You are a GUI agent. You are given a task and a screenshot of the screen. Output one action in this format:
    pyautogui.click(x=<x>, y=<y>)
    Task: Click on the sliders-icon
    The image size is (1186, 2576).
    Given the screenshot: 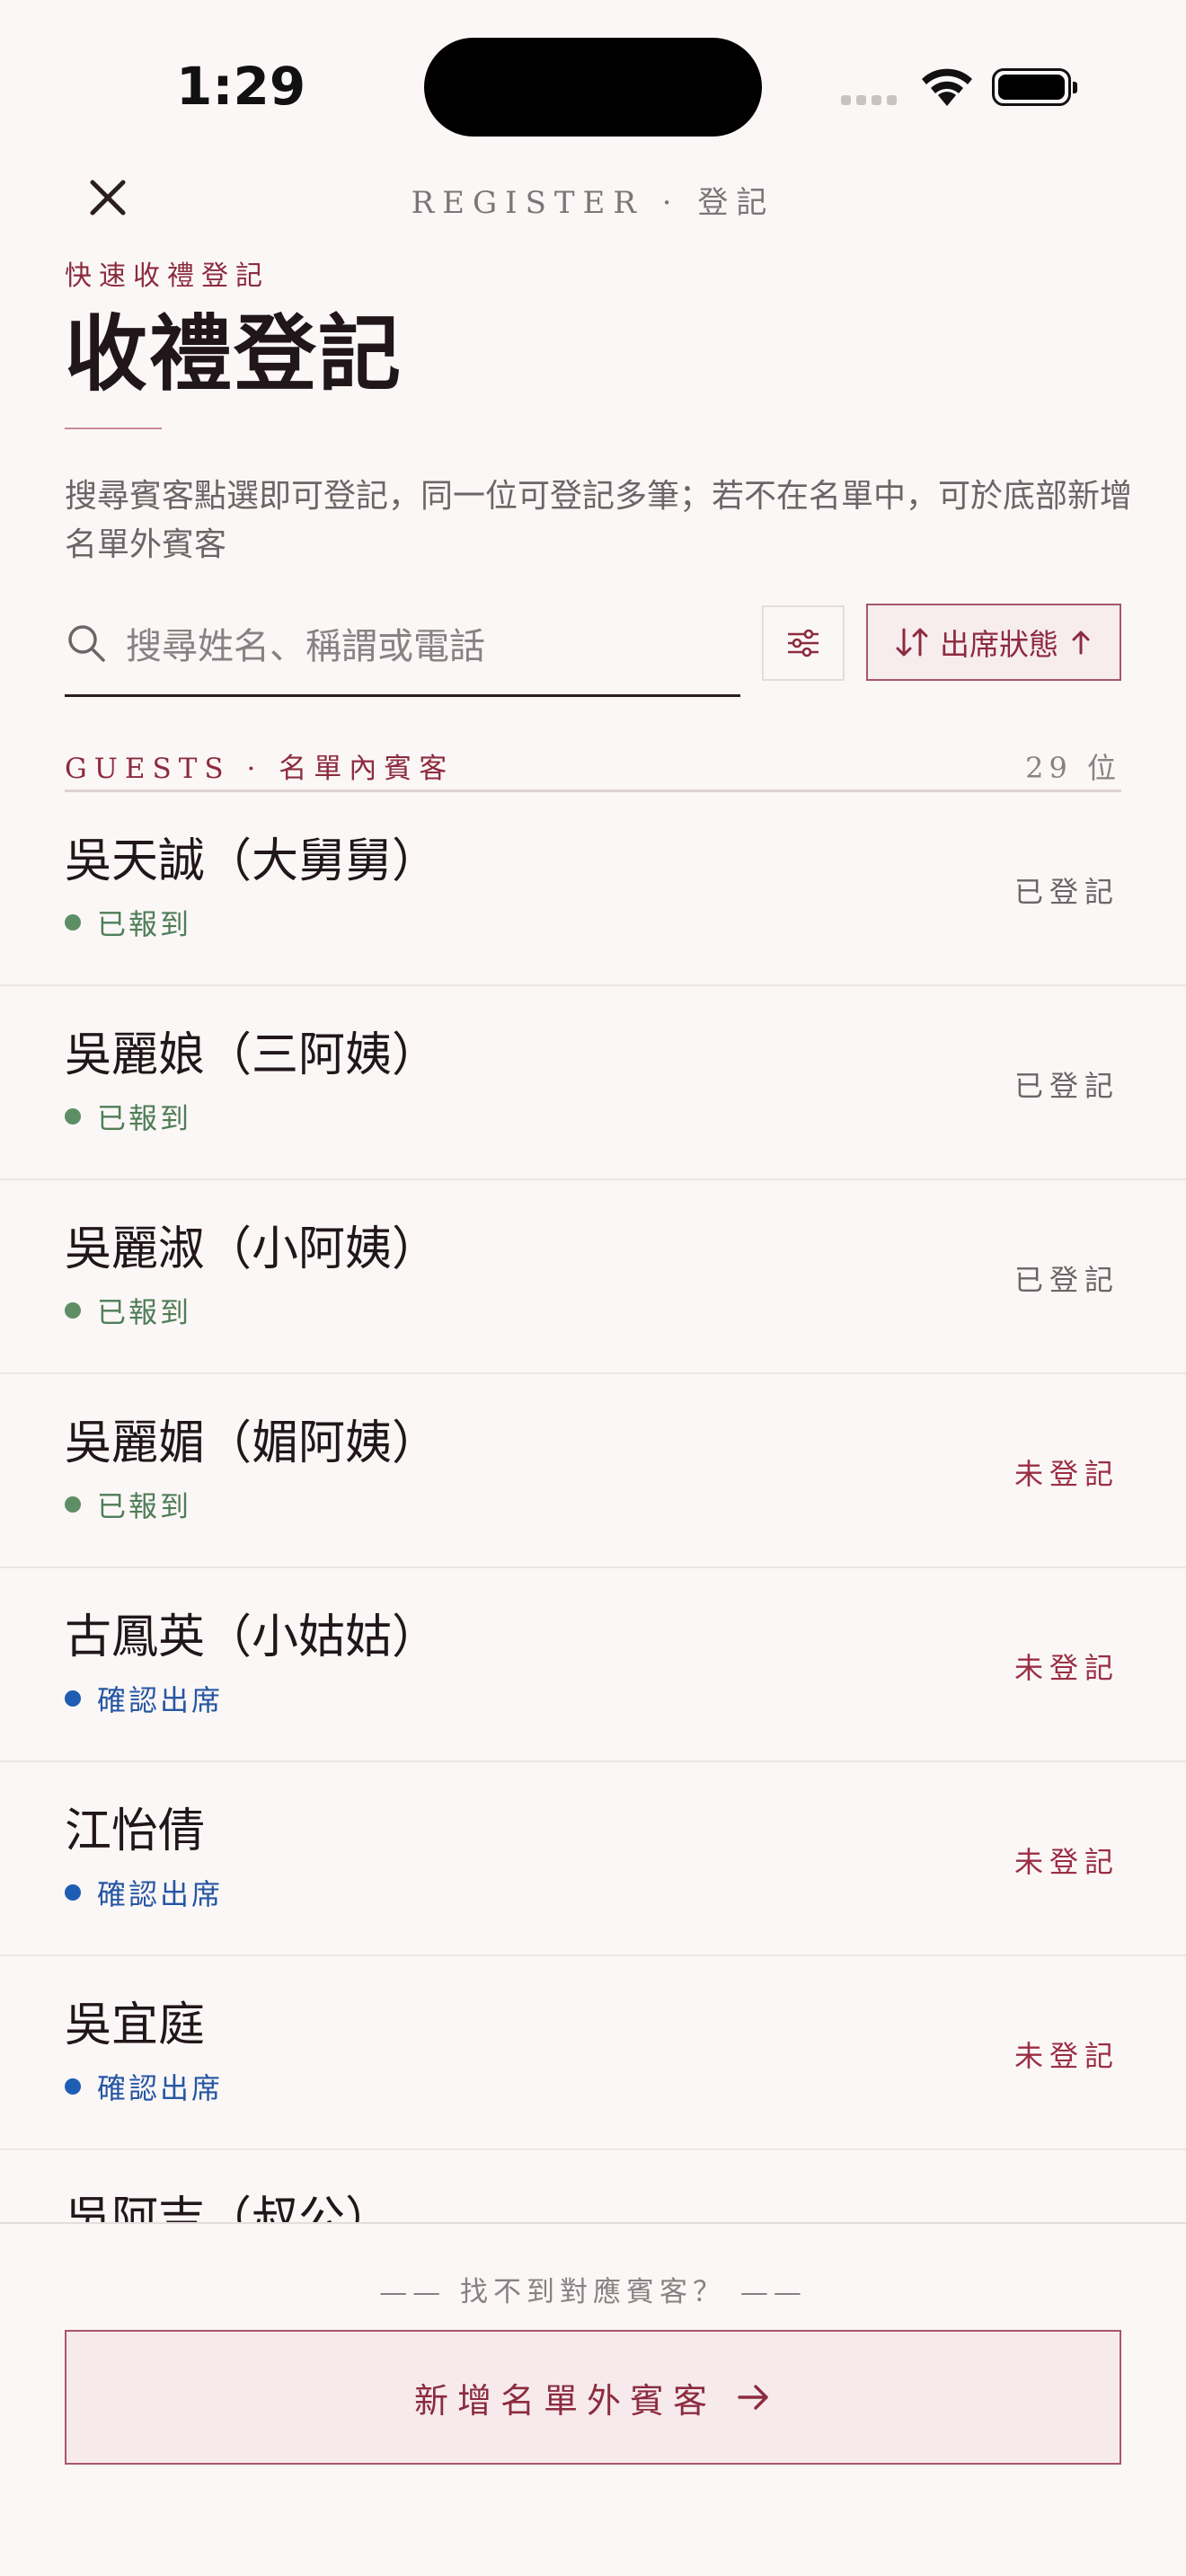 What is the action you would take?
    pyautogui.click(x=803, y=643)
    